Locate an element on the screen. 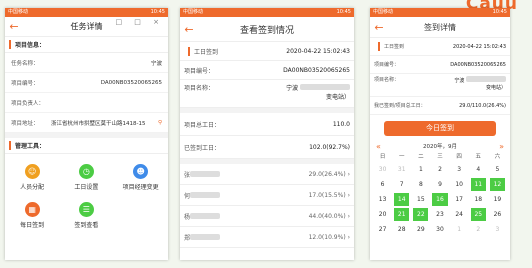  calendar-day: 29 is located at coordinates (420, 229).